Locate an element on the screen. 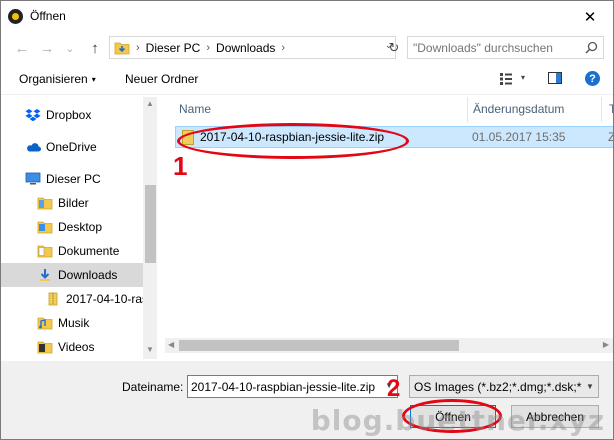 This screenshot has width=614, height=440. breadcrumb-this-pc: Dieser PC is located at coordinates (173, 48).